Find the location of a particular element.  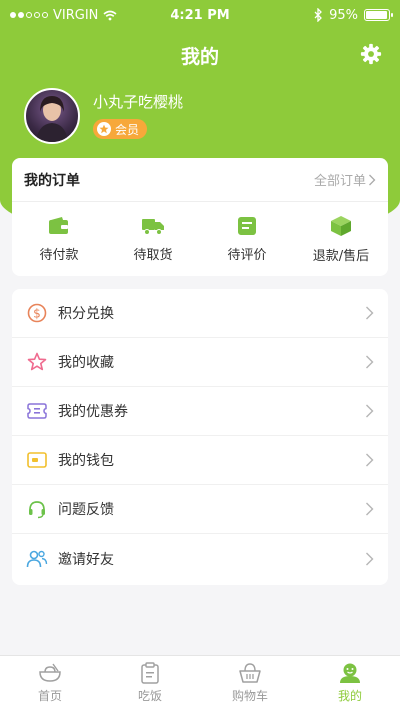

users-icon is located at coordinates (37, 559).